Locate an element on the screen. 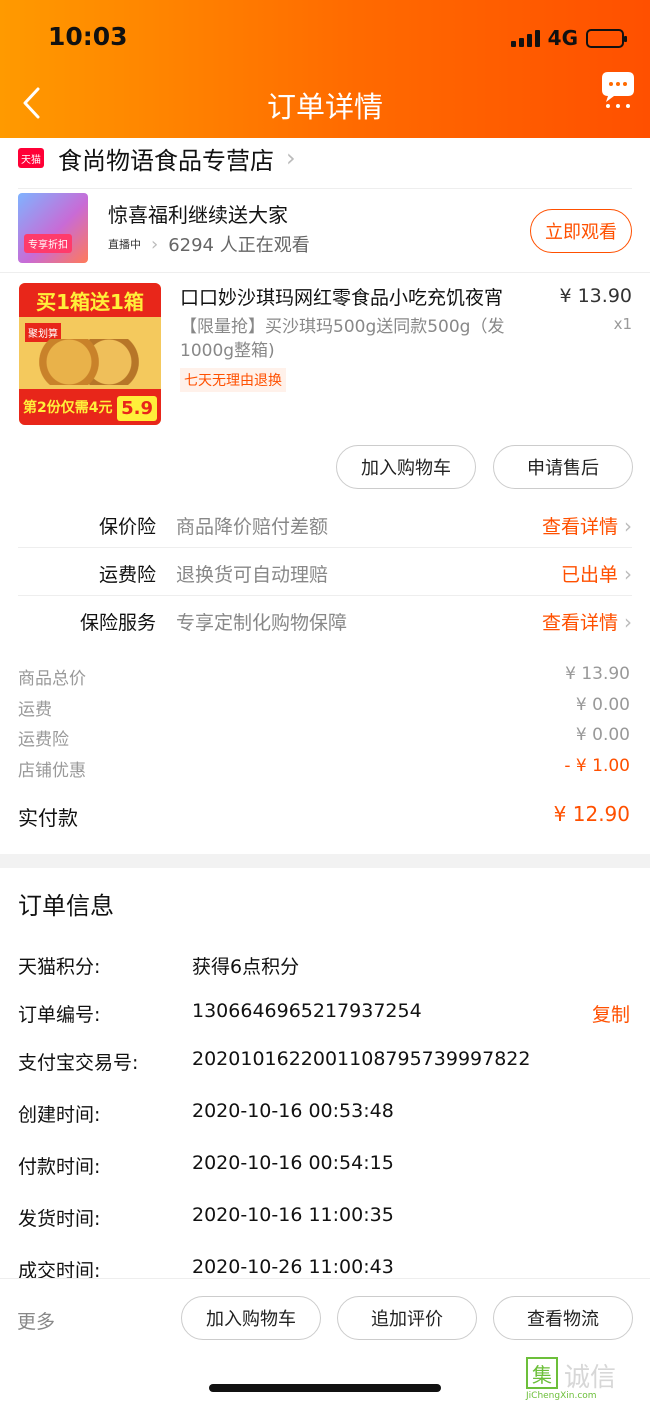 The image size is (650, 1406). more-button: 更多 is located at coordinates (36, 1320).